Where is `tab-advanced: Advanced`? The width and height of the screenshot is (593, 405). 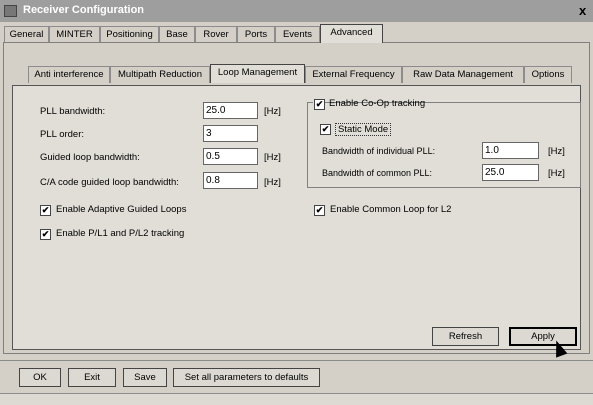
tab-advanced: Advanced is located at coordinates (351, 33).